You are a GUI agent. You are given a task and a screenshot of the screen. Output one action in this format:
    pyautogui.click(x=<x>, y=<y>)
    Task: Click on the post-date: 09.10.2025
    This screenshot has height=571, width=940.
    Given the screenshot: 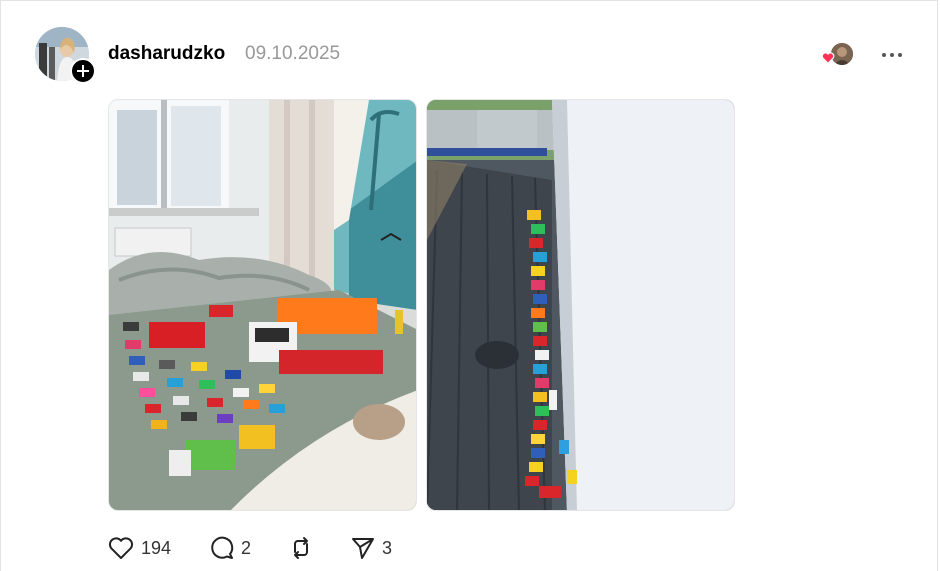 What is the action you would take?
    pyautogui.click(x=292, y=54)
    